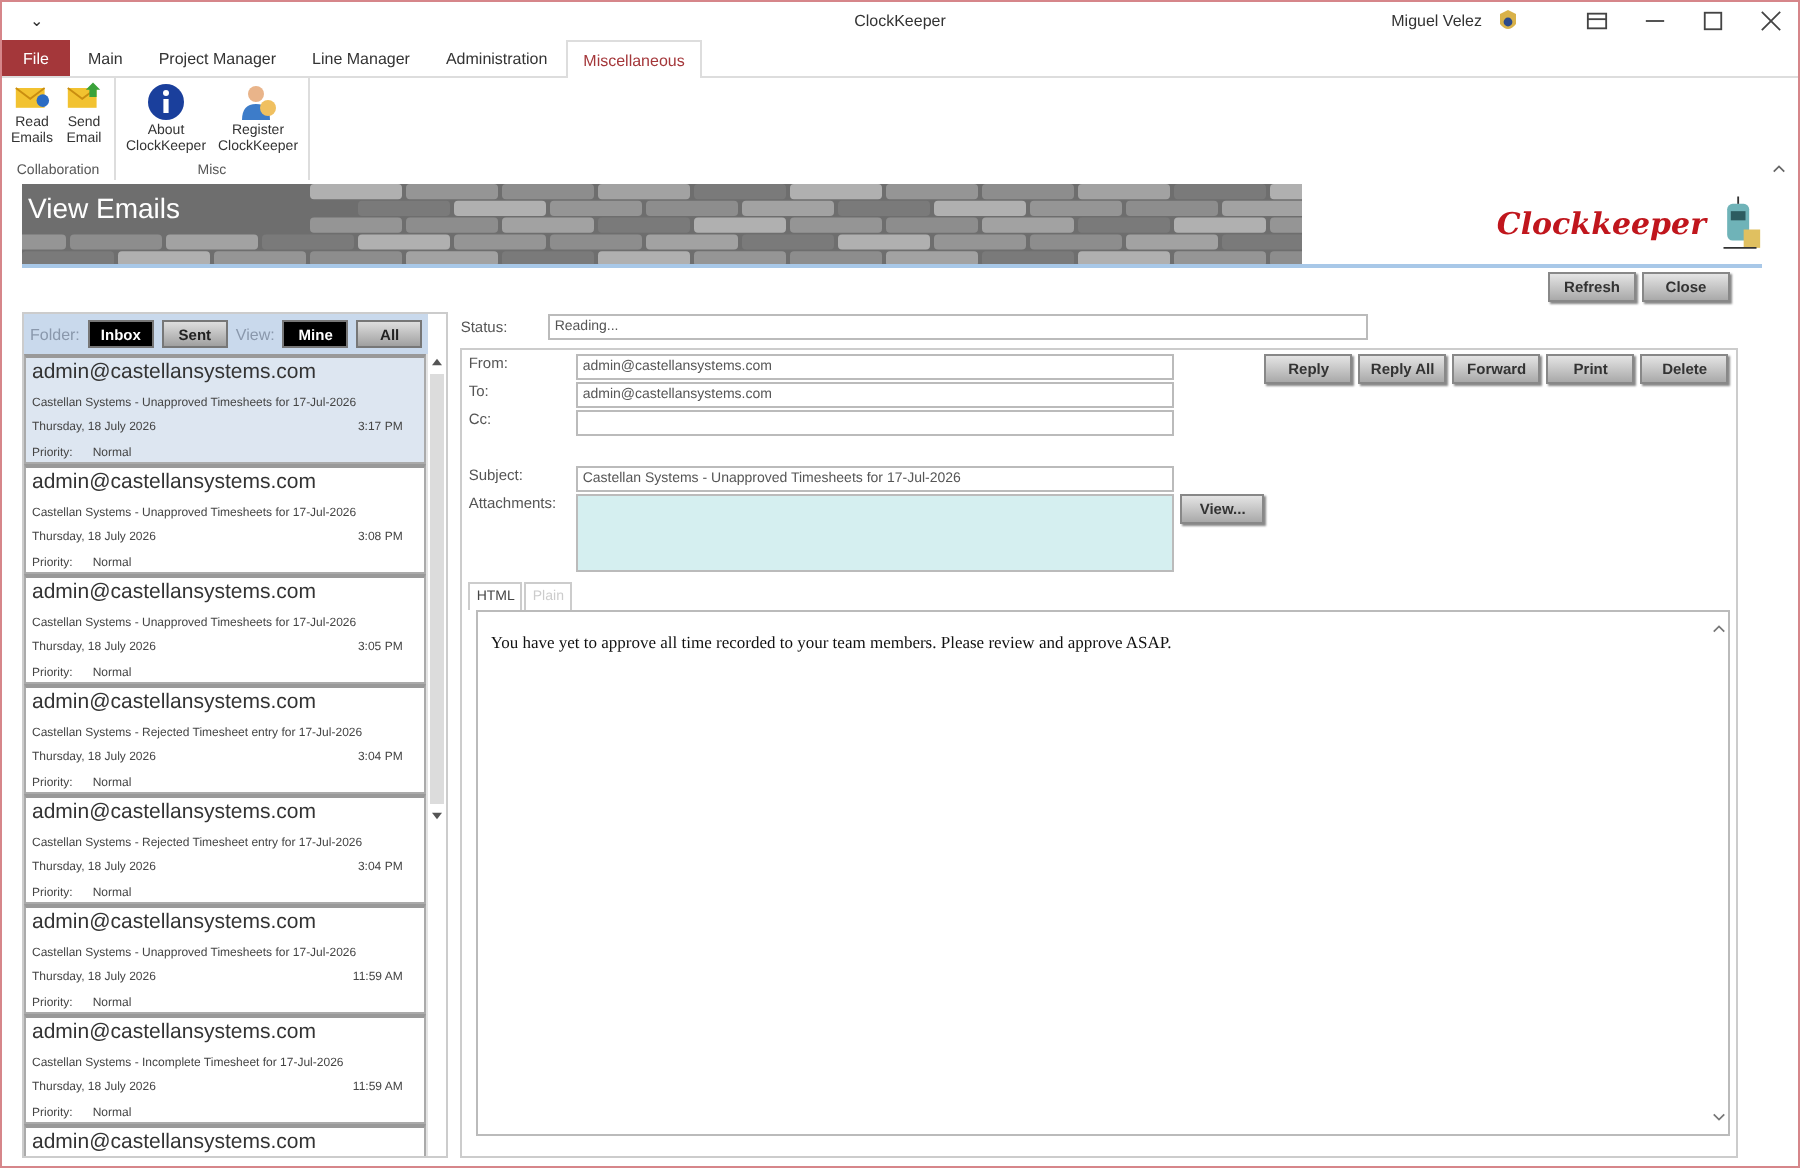  Describe the element at coordinates (255, 334) in the screenshot. I see `view-label: View:` at that location.